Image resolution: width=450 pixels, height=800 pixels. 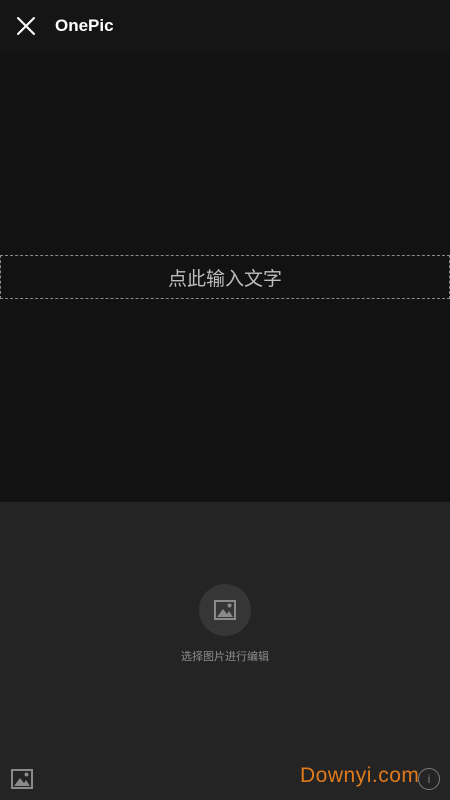 I want to click on pick-image-button, so click(x=225, y=610).